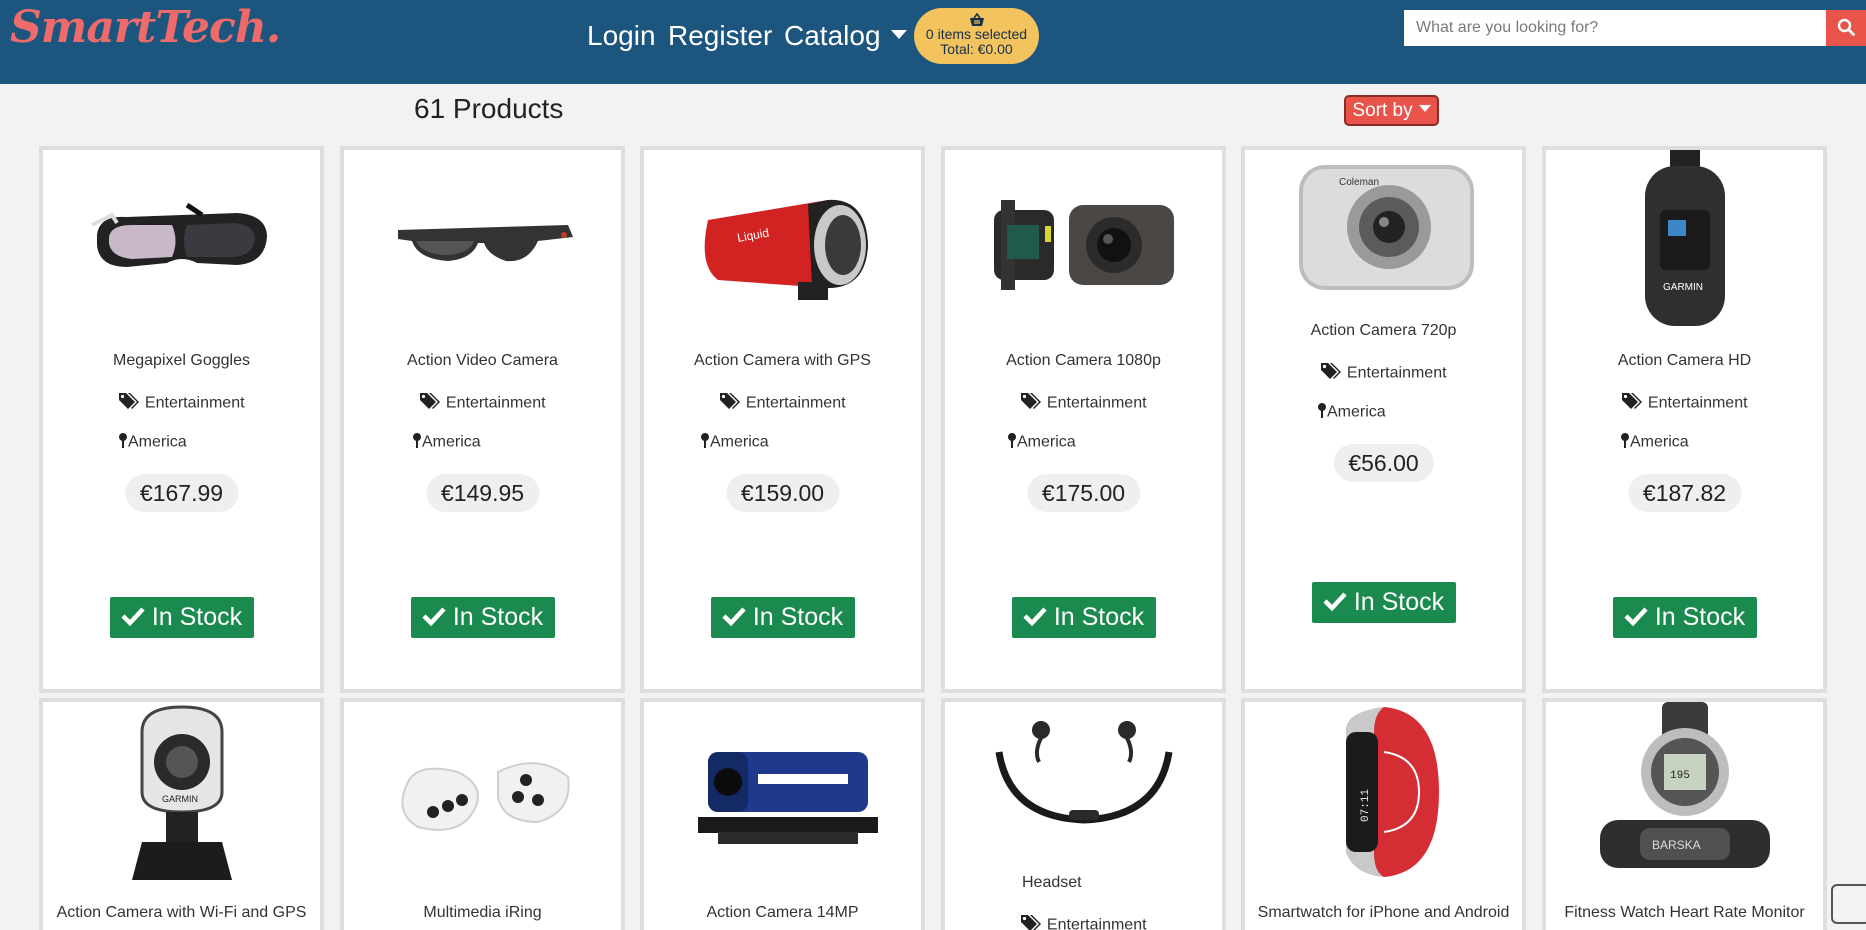 The width and height of the screenshot is (1866, 930). Describe the element at coordinates (1083, 493) in the screenshot. I see `product-price: €175.00` at that location.